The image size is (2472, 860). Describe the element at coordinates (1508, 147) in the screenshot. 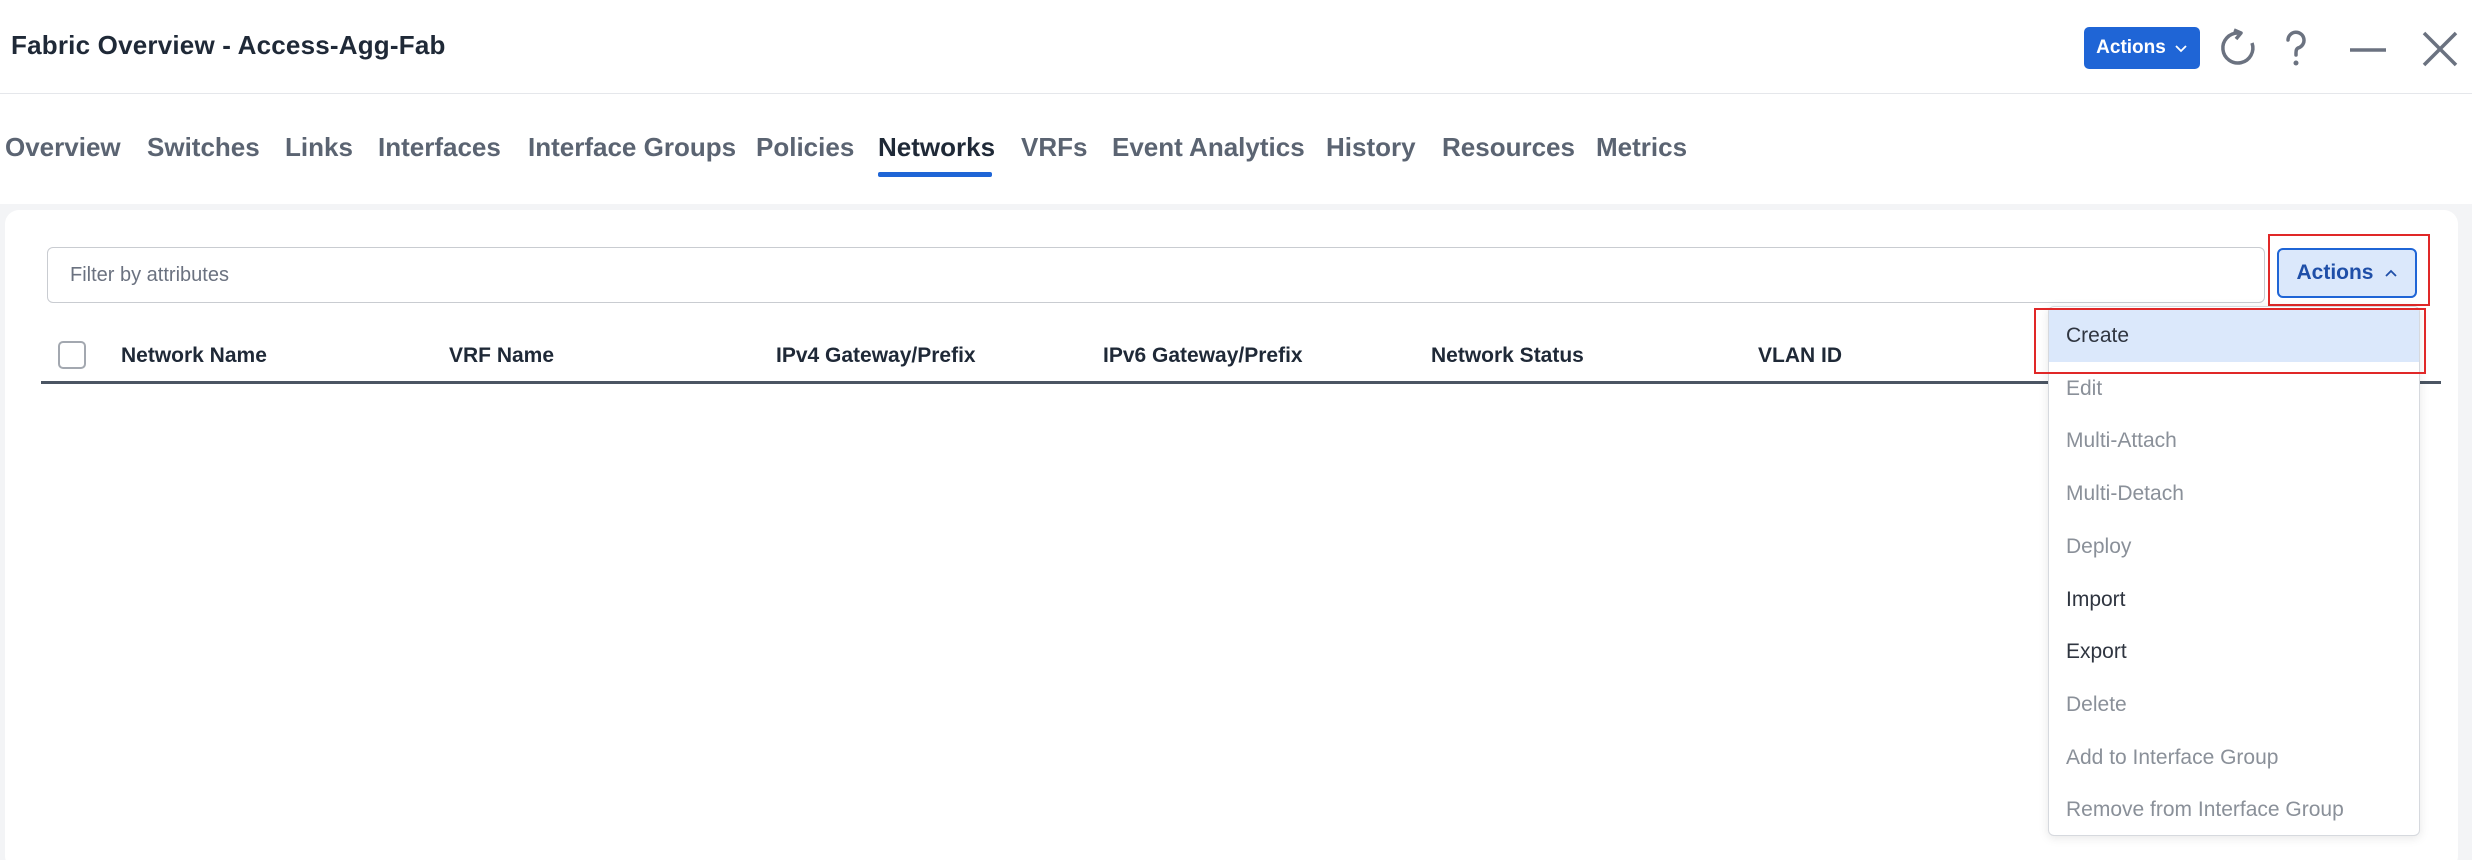

I see `tab-resources: Resources` at that location.